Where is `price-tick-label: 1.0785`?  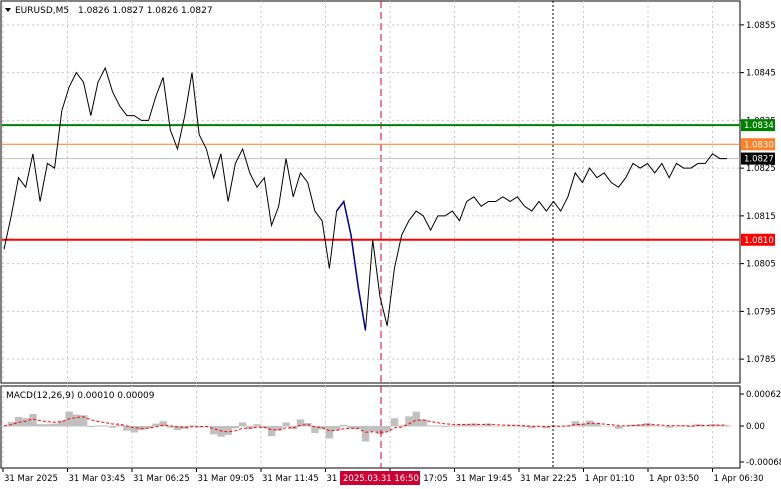 price-tick-label: 1.0785 is located at coordinates (761, 360).